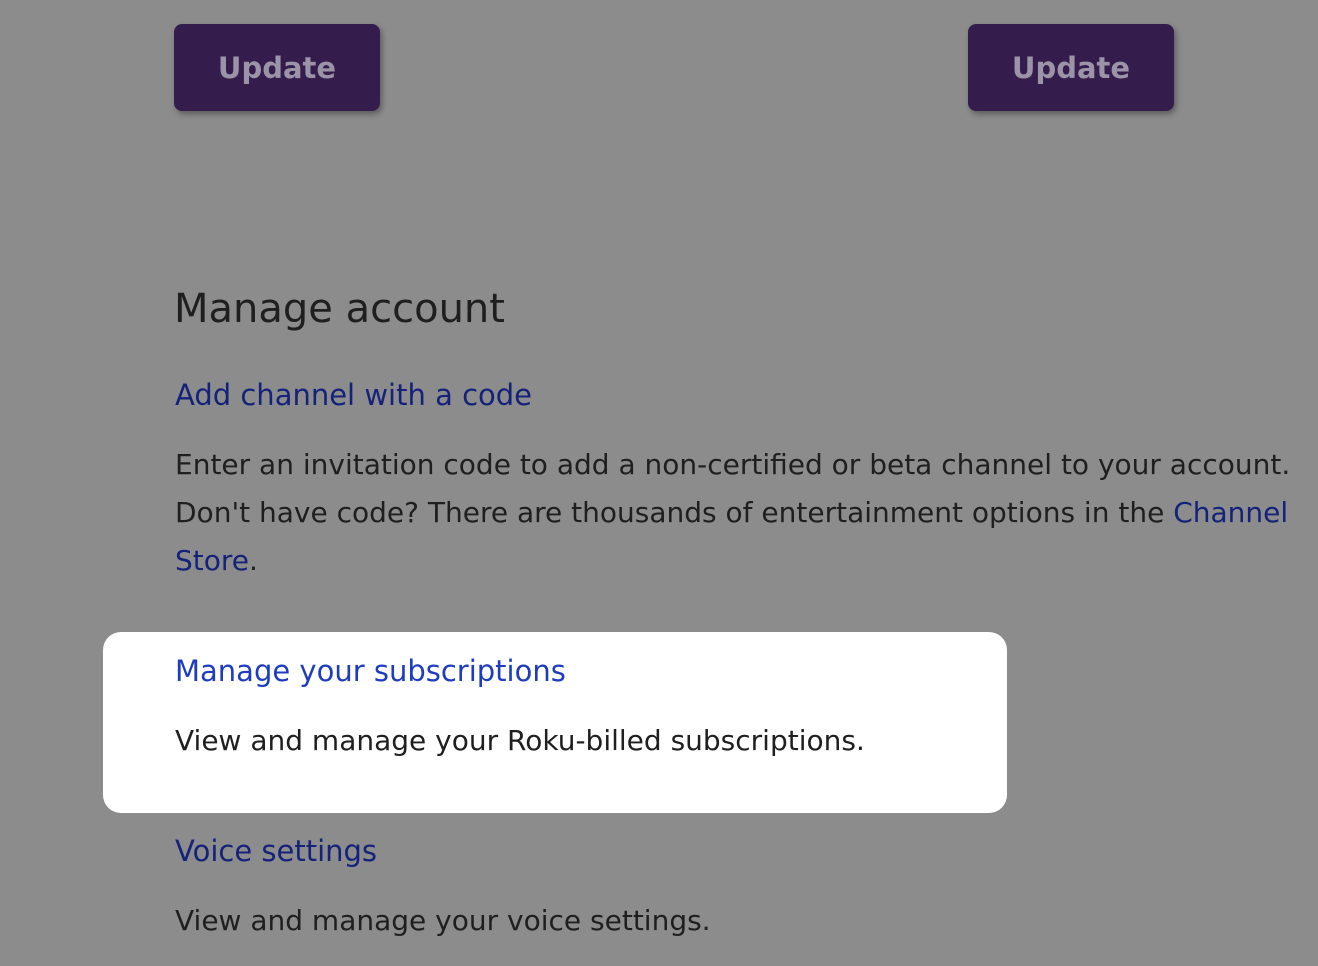  Describe the element at coordinates (370, 671) in the screenshot. I see `manage-subscriptions-link: Manage your subscriptions` at that location.